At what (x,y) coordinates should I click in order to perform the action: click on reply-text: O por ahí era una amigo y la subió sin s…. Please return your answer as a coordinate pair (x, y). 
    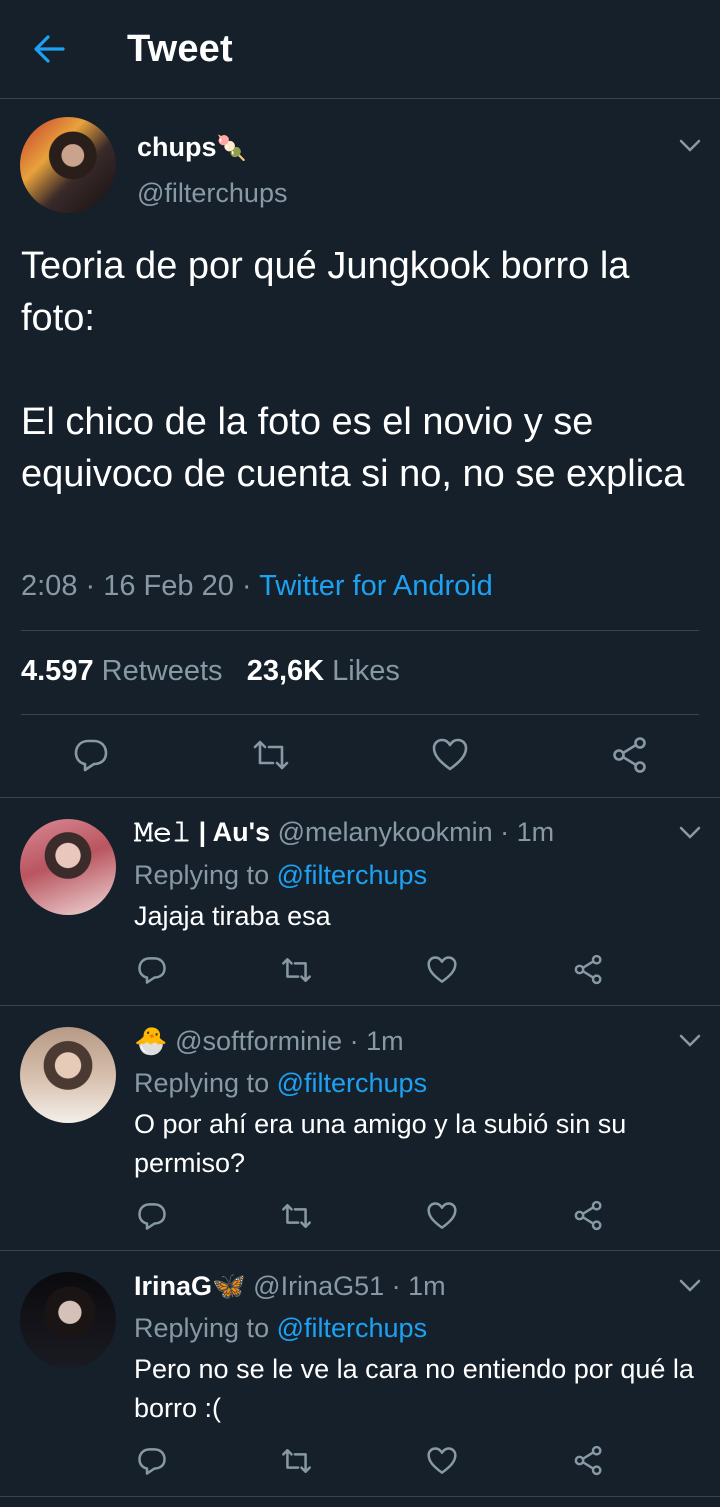
    Looking at the image, I should click on (380, 1143).